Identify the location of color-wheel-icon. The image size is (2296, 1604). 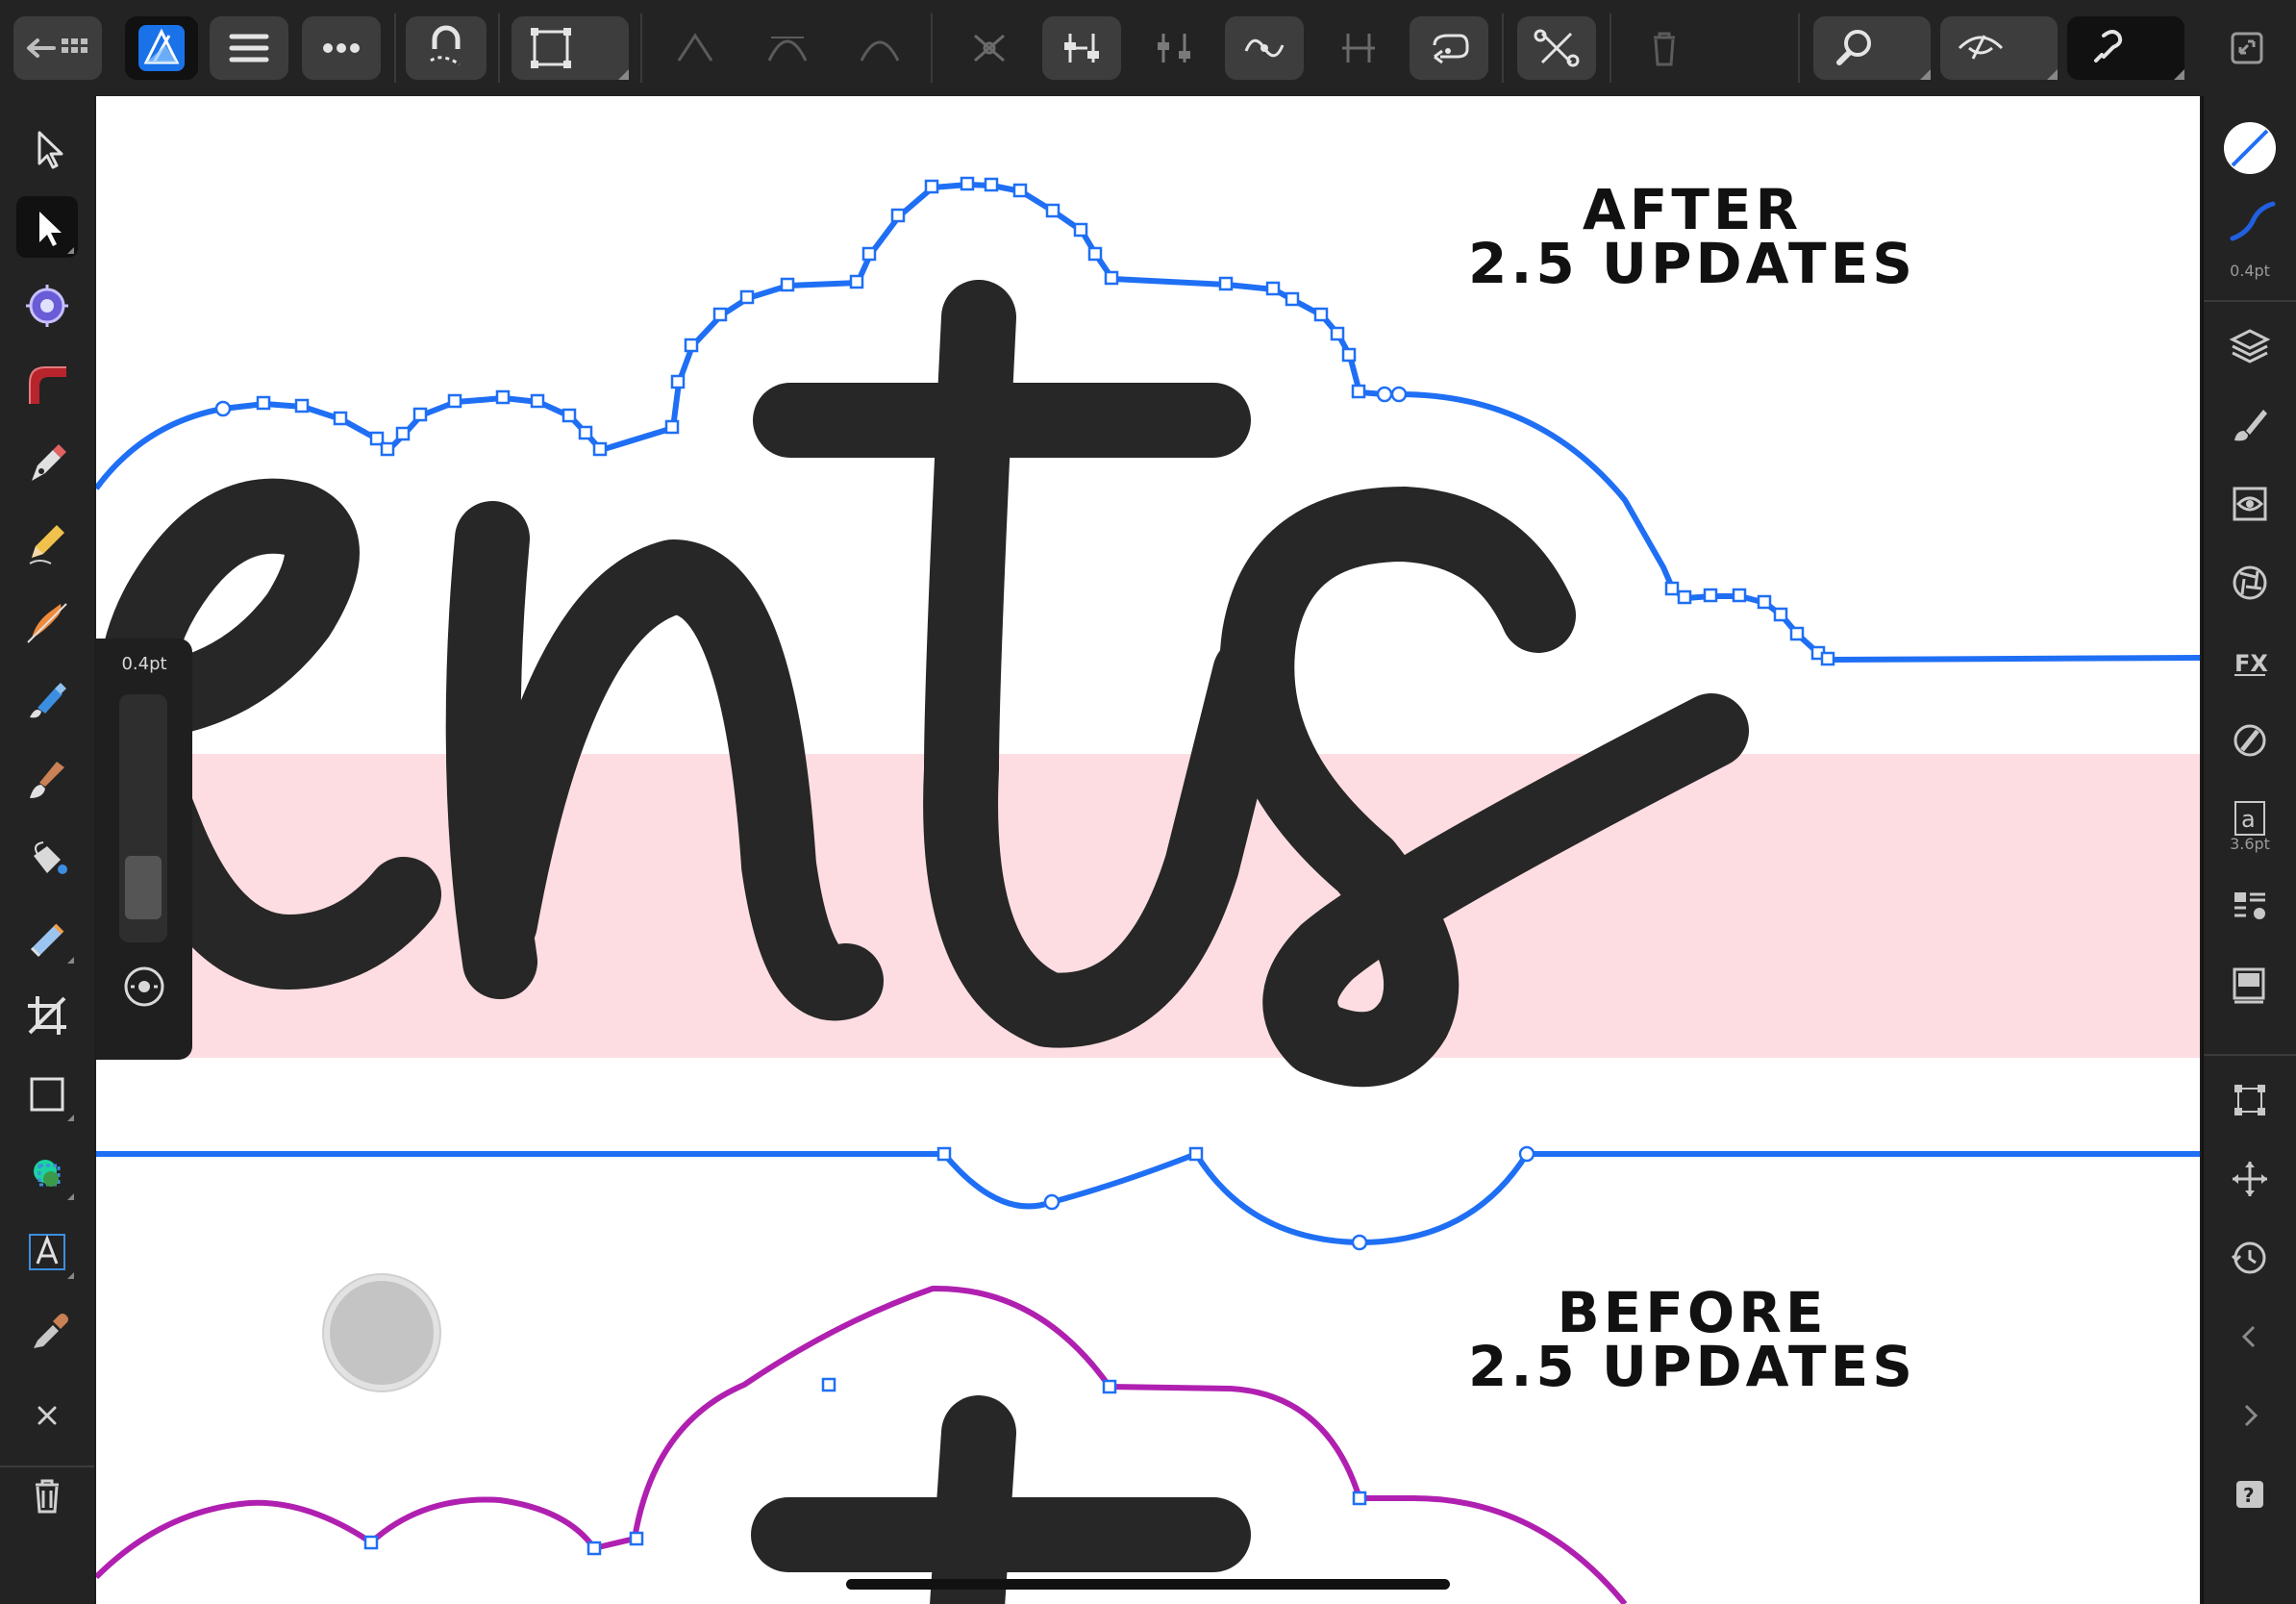
(2250, 740).